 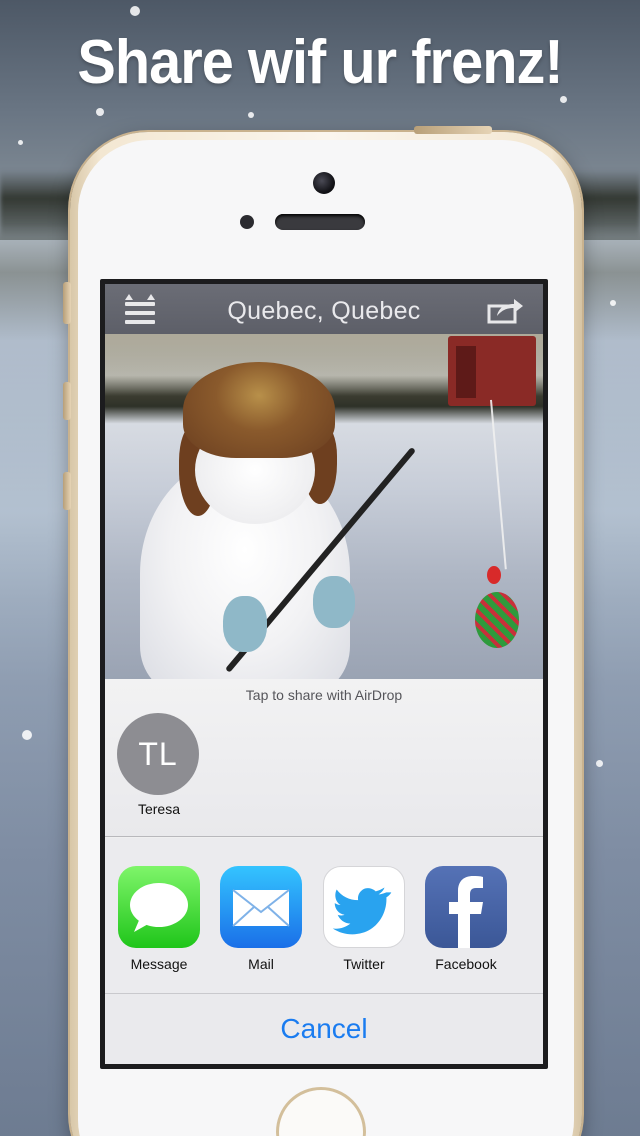 I want to click on airdrop-contact: TL Teresa, so click(x=159, y=765).